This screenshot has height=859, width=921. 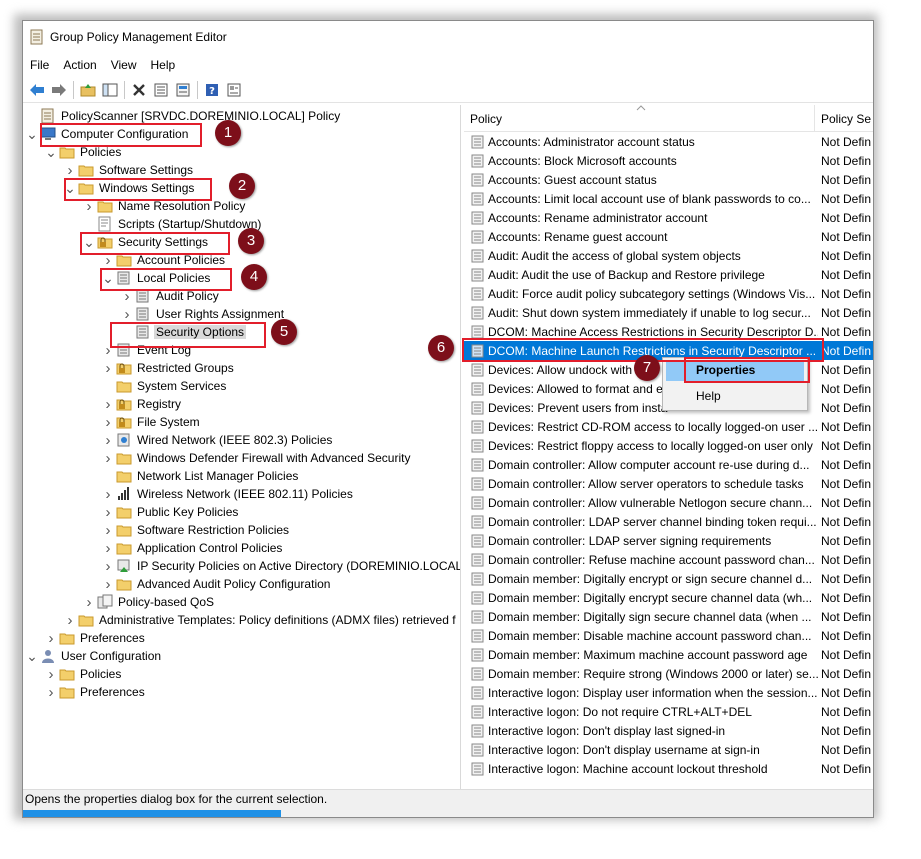 I want to click on tree-item: › User Rights Assignment, so click(x=203, y=314).